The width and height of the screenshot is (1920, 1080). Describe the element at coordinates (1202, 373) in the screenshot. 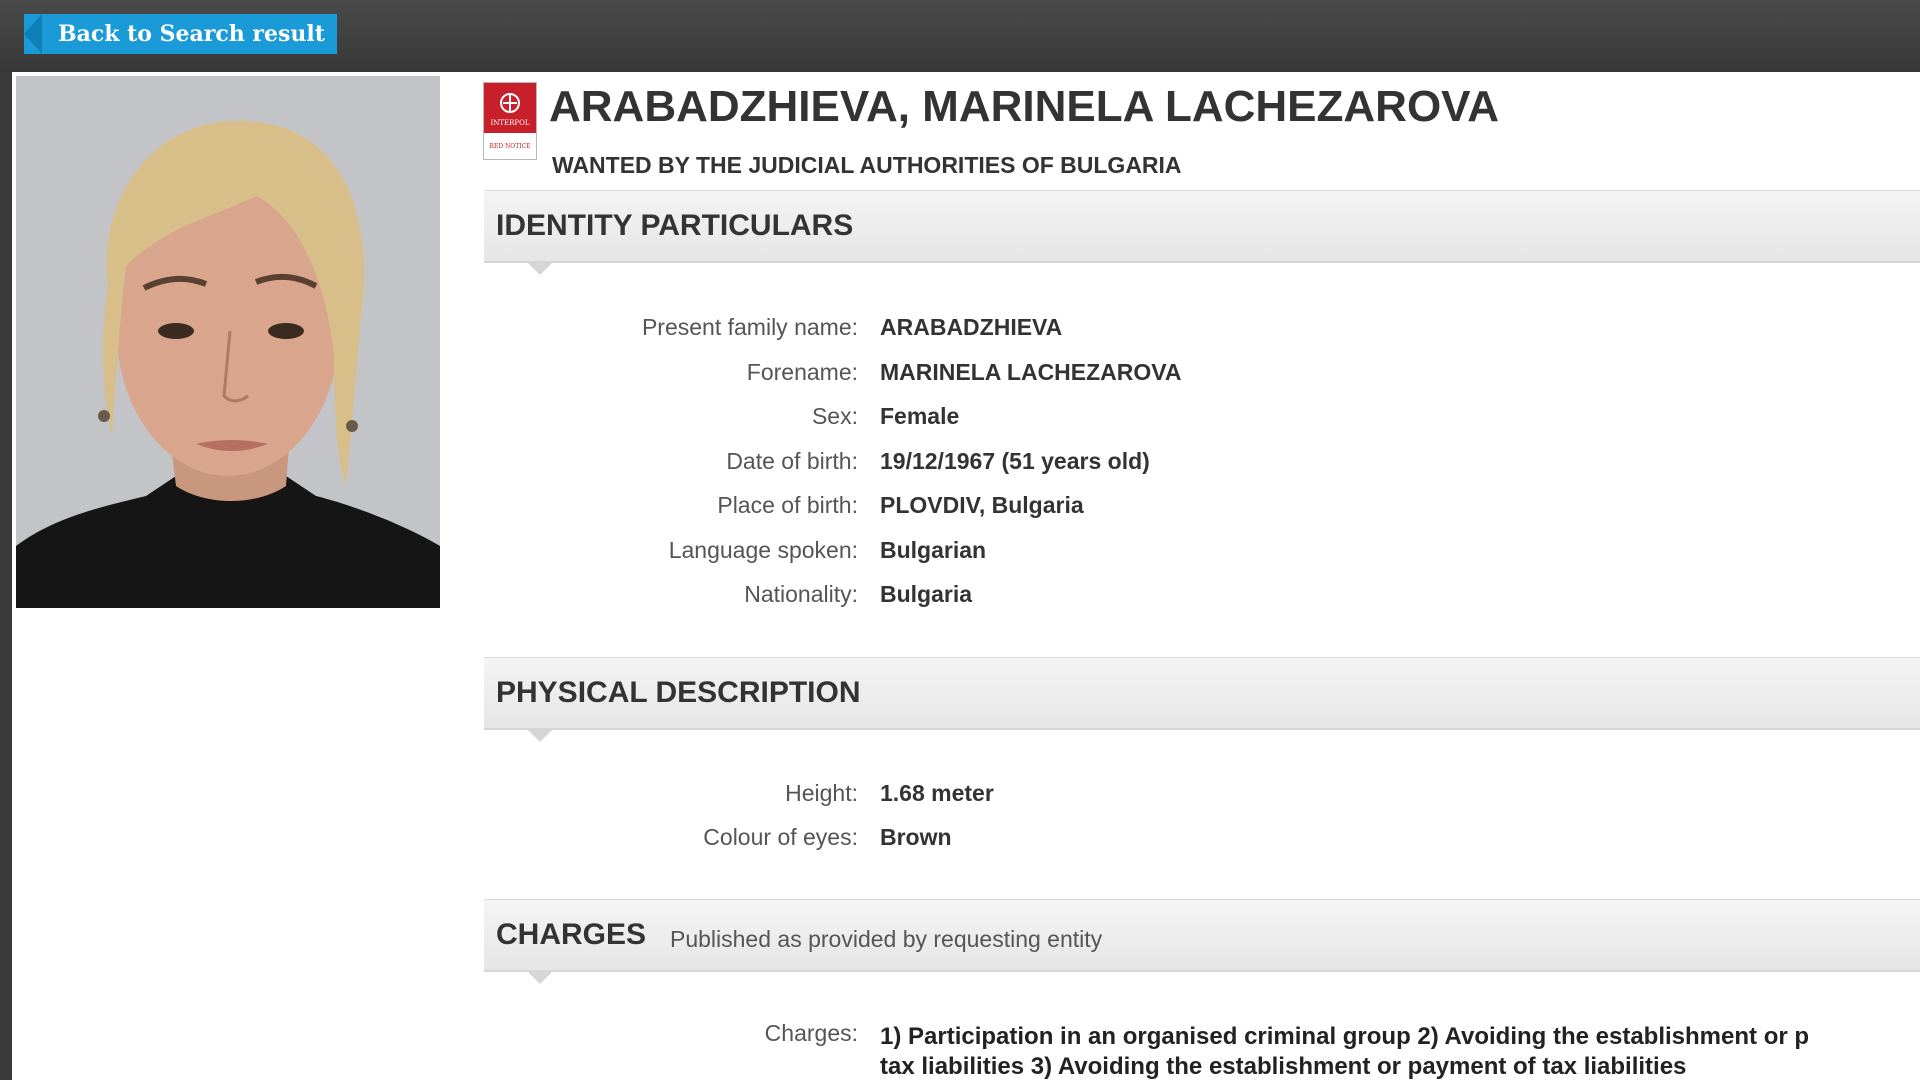

I see `identity-row-forename: Forename: MARINELA LACHEZAROVA` at that location.